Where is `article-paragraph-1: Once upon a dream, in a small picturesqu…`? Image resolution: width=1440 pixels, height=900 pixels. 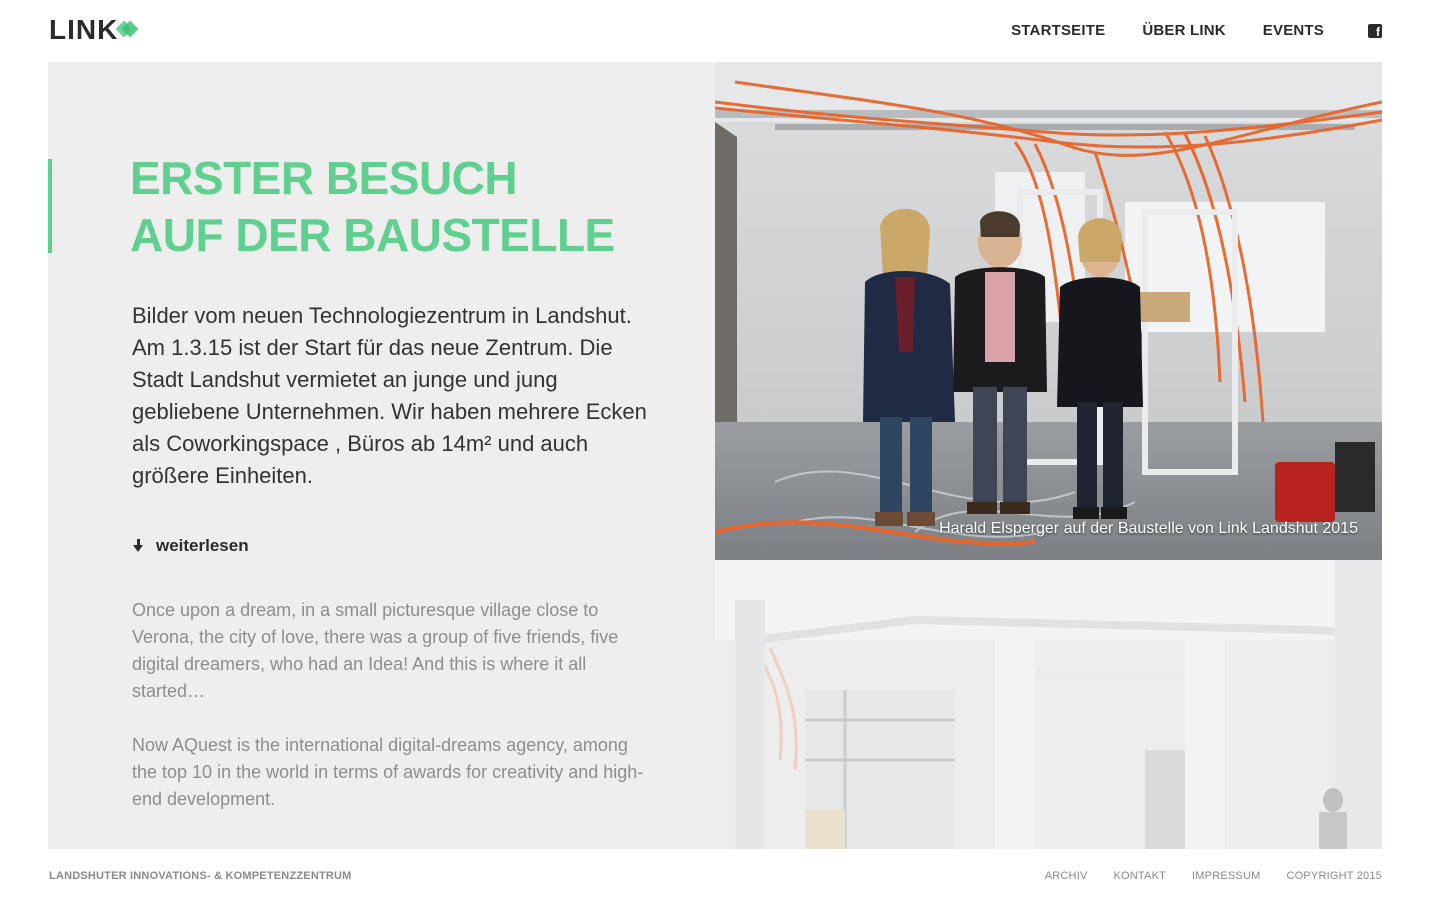
article-paragraph-1: Once upon a dream, in a small picturesqu… is located at coordinates (375, 650).